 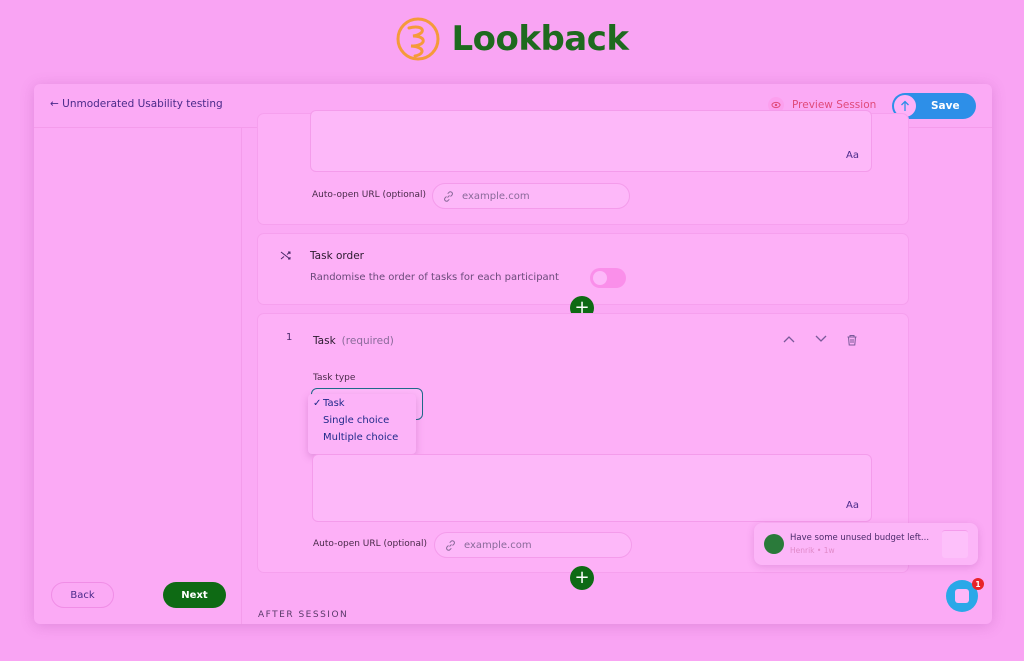 I want to click on task-actions, so click(x=820, y=340).